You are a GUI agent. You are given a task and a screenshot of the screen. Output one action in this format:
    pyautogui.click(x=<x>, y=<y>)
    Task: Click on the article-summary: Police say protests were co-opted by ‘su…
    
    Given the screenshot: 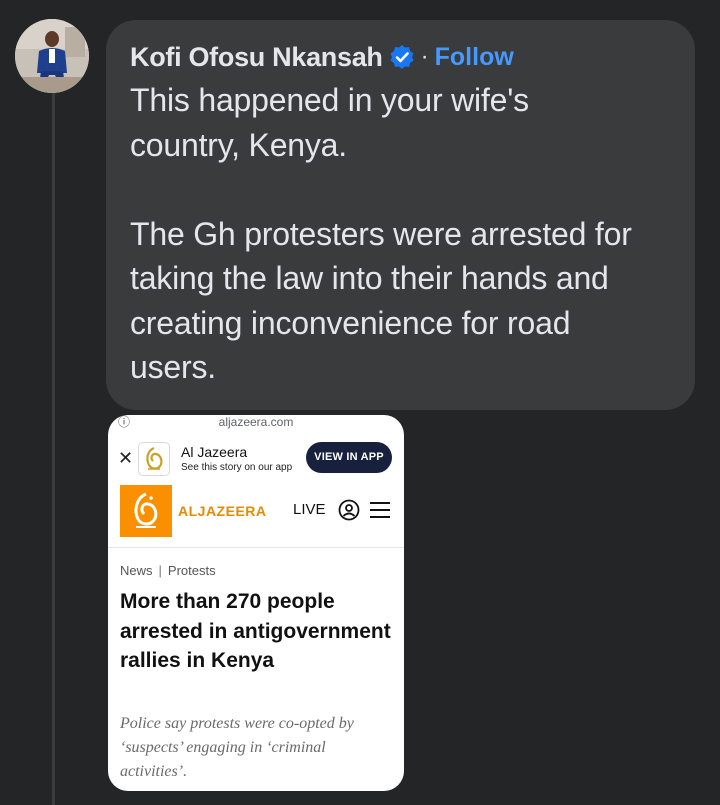 What is the action you would take?
    pyautogui.click(x=237, y=747)
    